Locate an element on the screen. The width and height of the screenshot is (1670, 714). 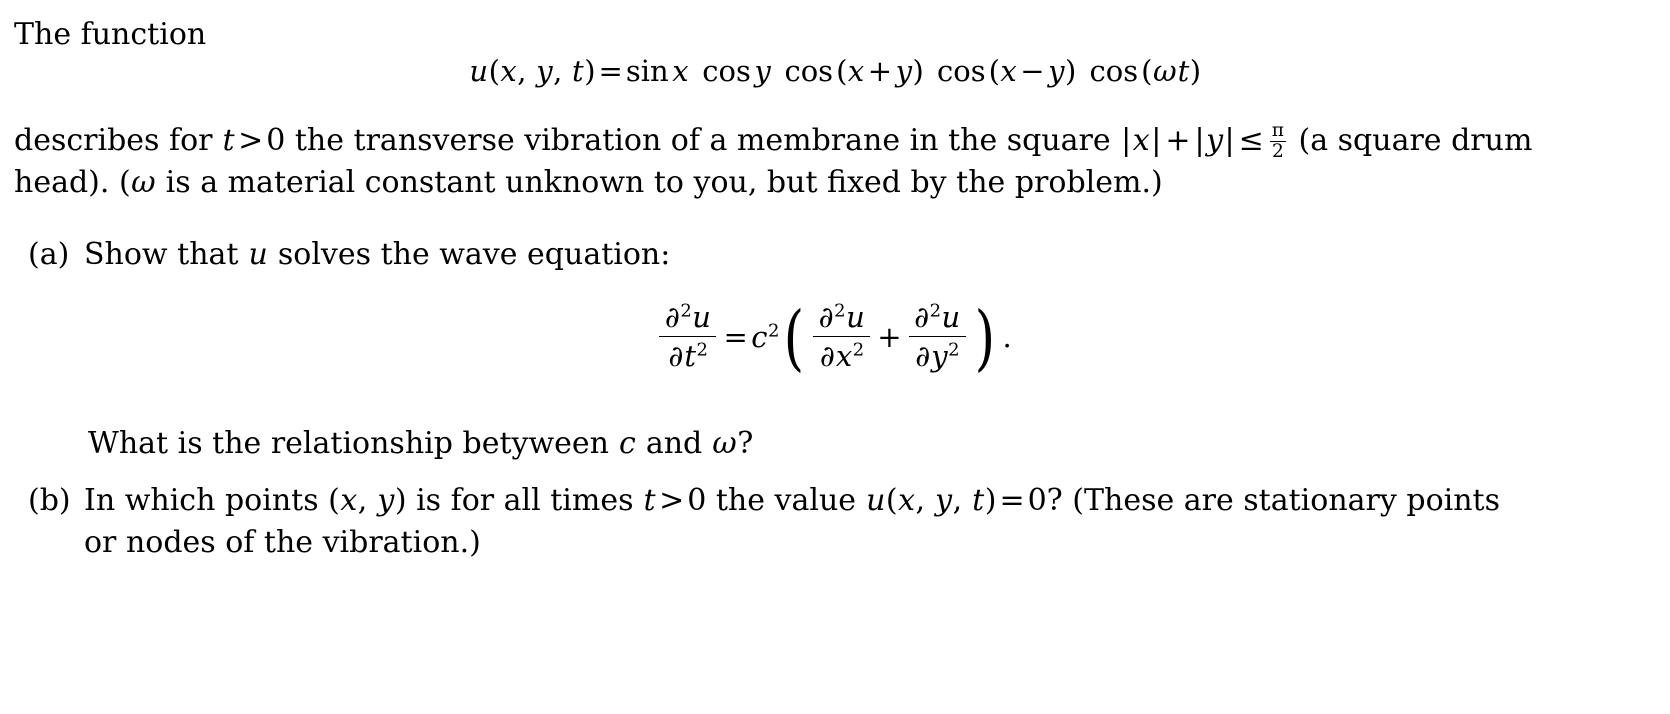
function-u-x-num: u is located at coordinates (855, 317).